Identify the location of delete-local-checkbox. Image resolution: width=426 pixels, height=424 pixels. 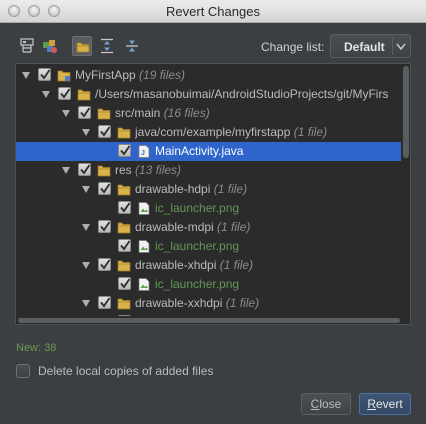
(23, 371).